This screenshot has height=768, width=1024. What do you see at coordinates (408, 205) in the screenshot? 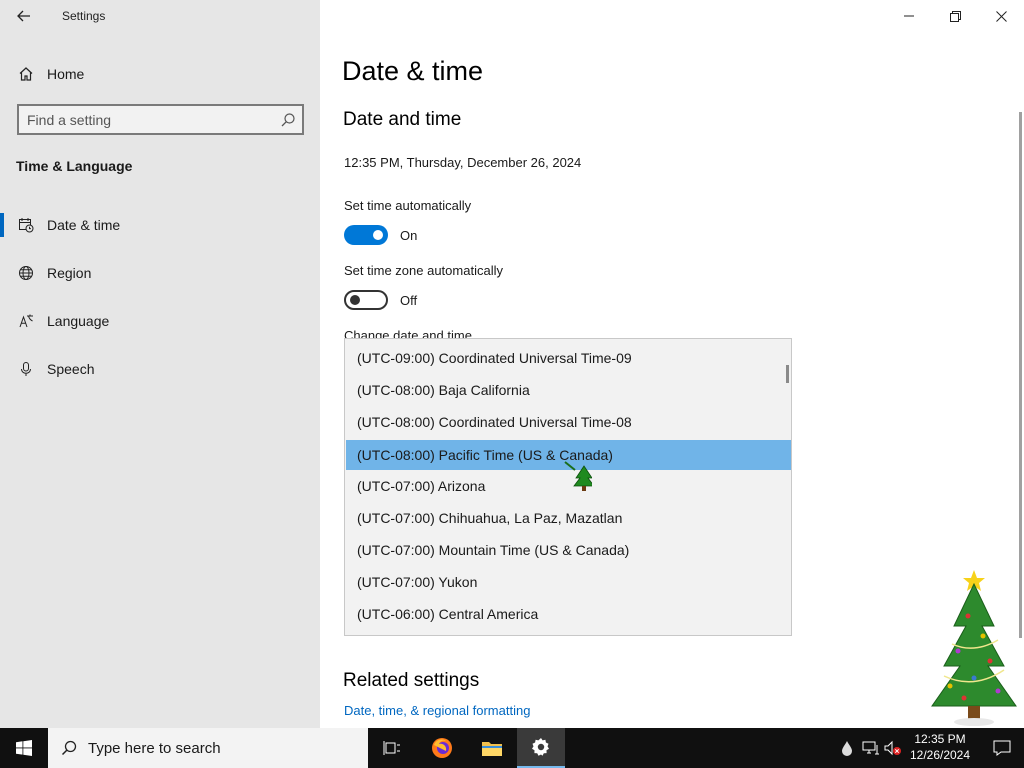
I see `set-time-auto-label: Set time automatically` at bounding box center [408, 205].